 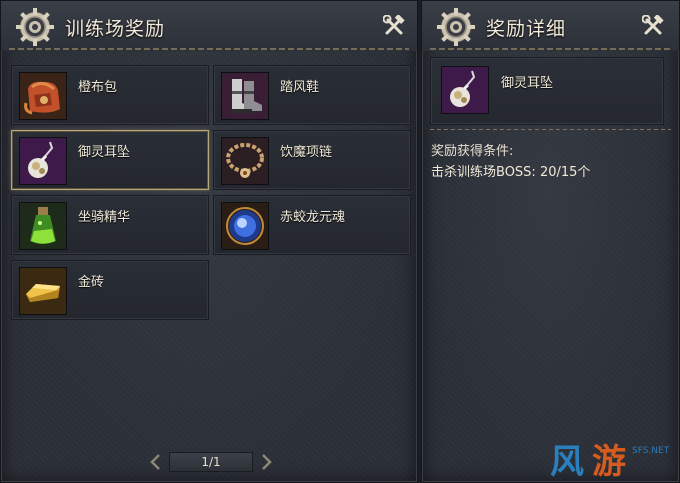 I want to click on gold-brick-icon, so click(x=43, y=291).